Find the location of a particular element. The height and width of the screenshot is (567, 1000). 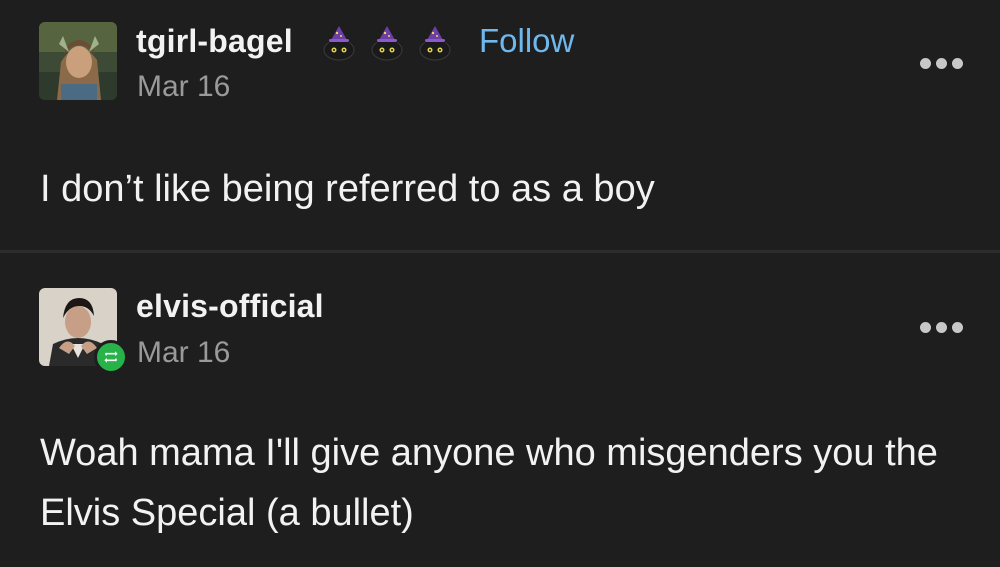

avatar-image is located at coordinates (78, 61).